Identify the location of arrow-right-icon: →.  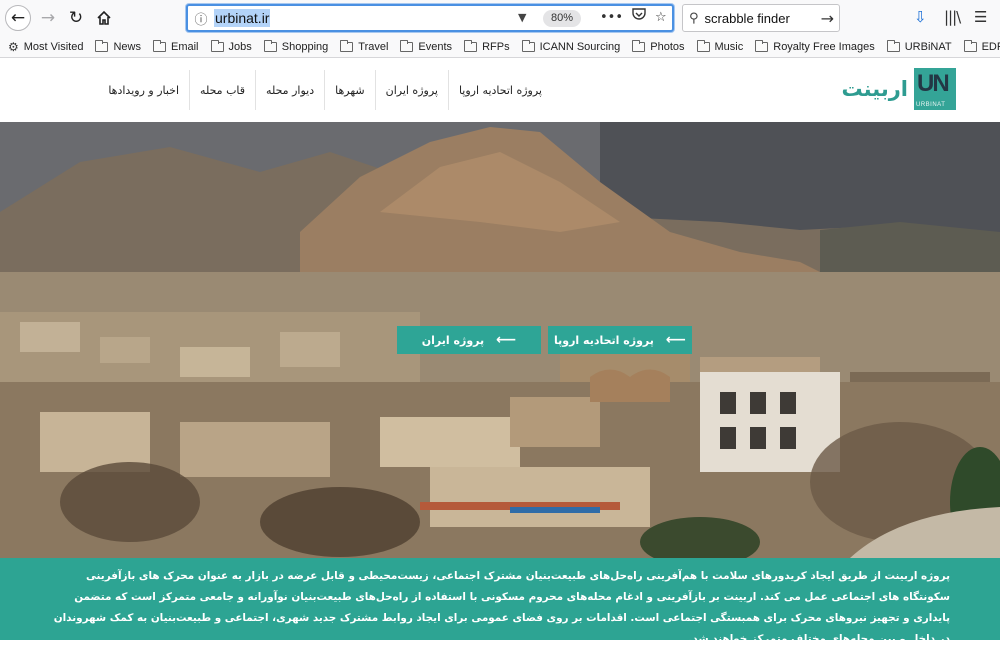
(48, 18).